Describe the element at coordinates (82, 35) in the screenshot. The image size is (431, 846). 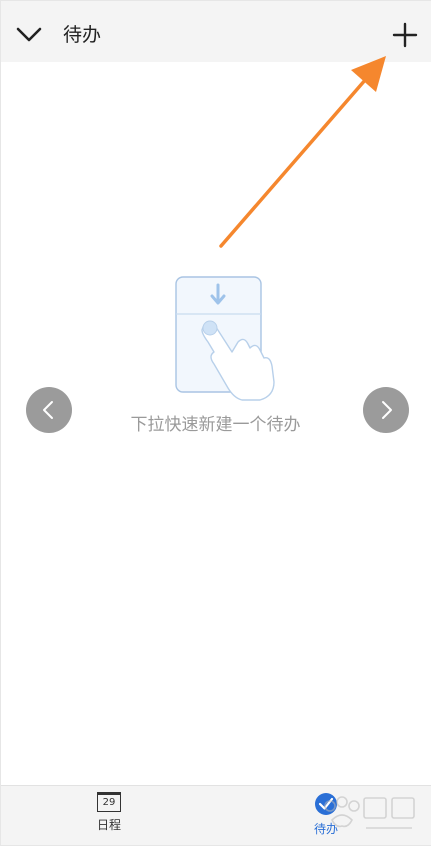
I see `page-title: 待办` at that location.